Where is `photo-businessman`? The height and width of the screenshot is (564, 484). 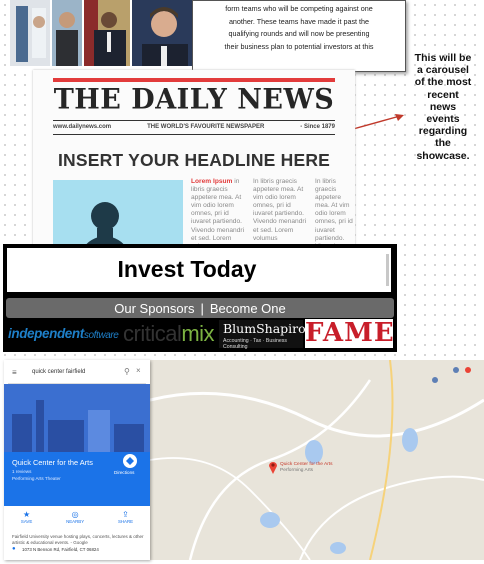
photo-businessman is located at coordinates (162, 33).